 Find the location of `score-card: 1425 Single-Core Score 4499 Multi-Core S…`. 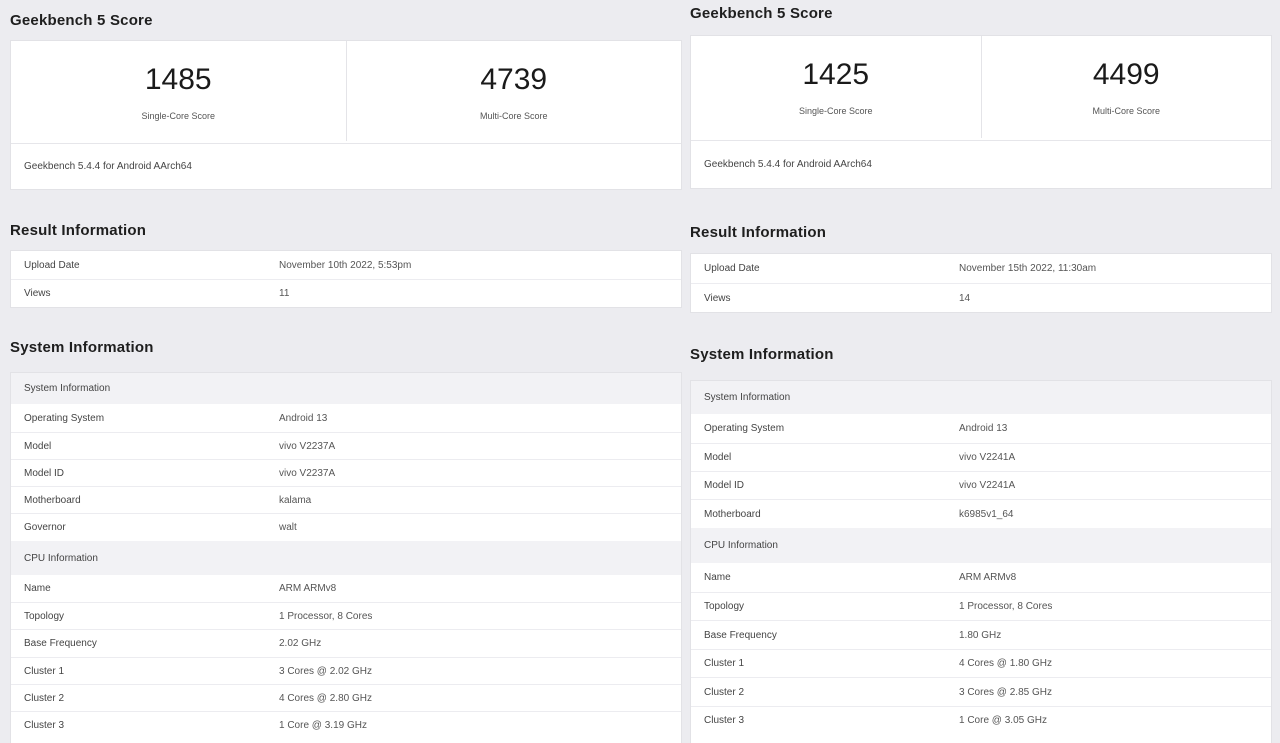

score-card: 1425 Single-Core Score 4499 Multi-Core S… is located at coordinates (981, 112).